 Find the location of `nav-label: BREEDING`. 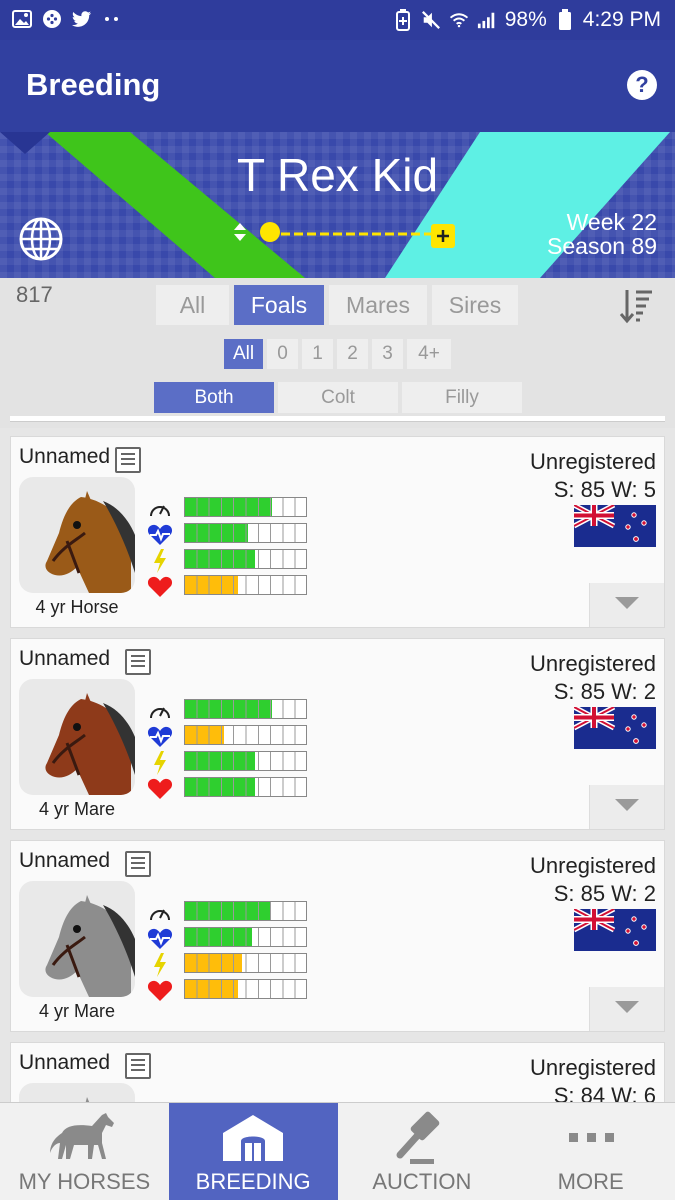

nav-label: BREEDING is located at coordinates (253, 1181).